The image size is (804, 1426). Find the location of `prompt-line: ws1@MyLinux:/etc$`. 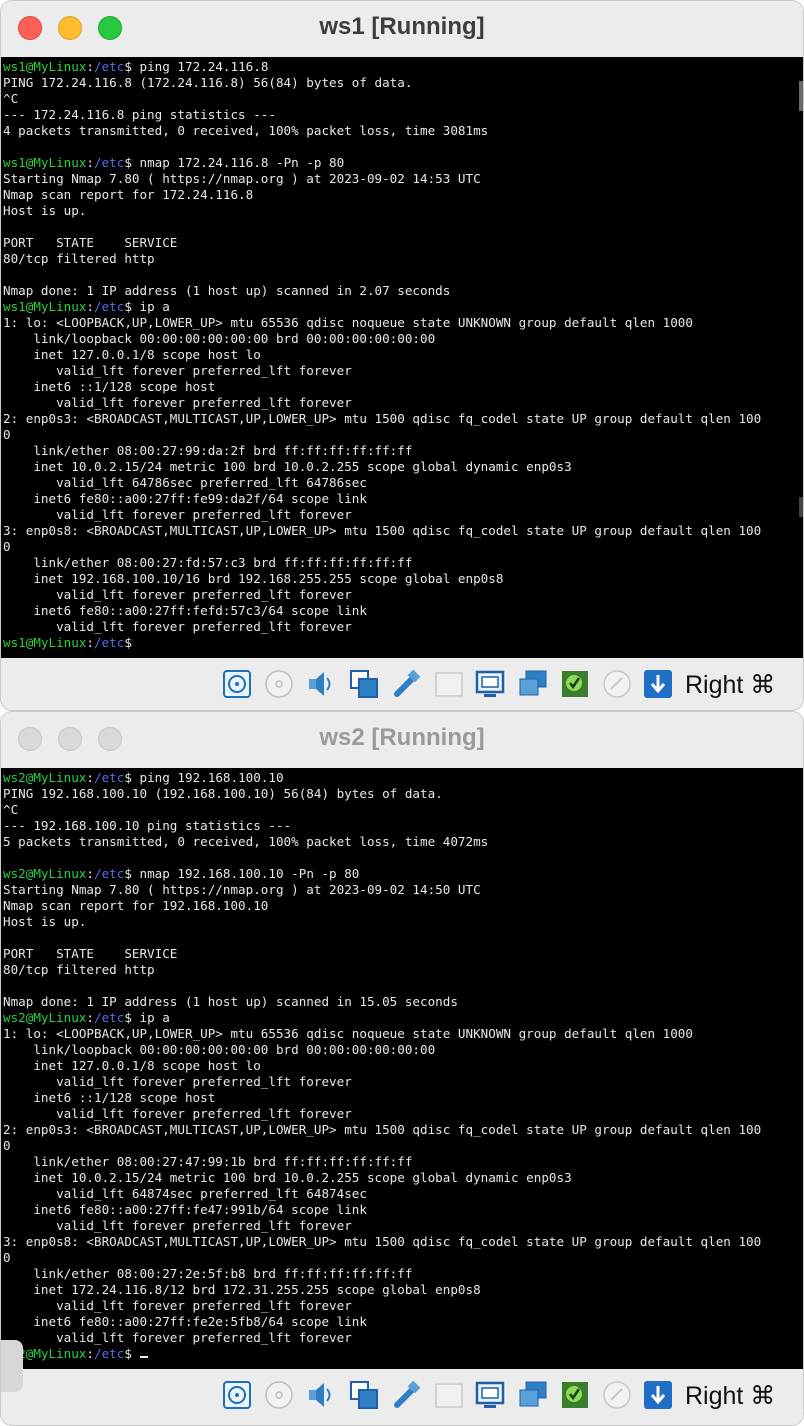

prompt-line: ws1@MyLinux:/etc$ is located at coordinates (71, 642).